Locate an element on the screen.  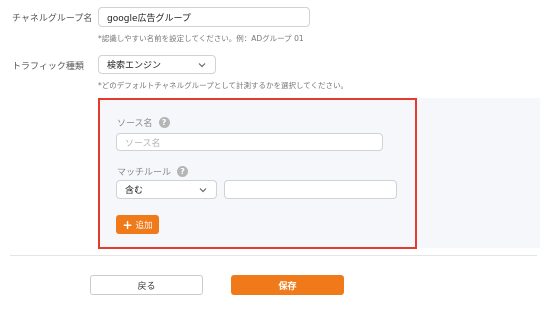
traffic-type-select: 検索エンジン is located at coordinates (157, 64).